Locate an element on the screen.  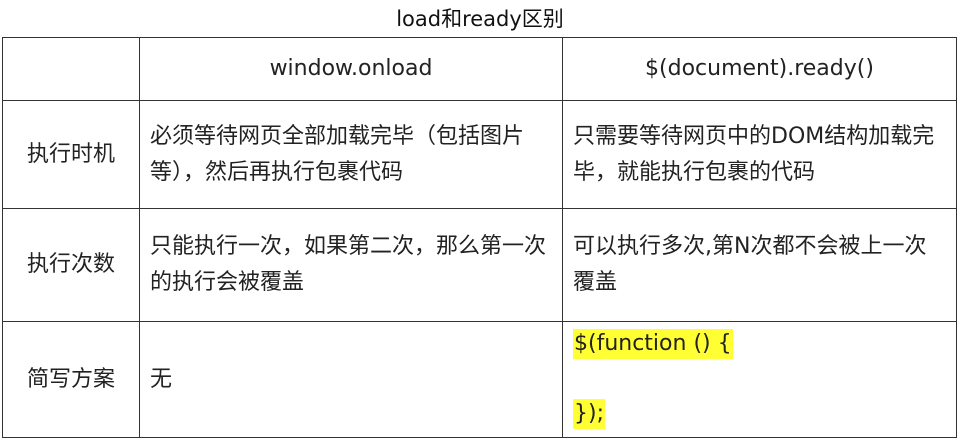
header-window-onload: window.onload is located at coordinates (351, 69).